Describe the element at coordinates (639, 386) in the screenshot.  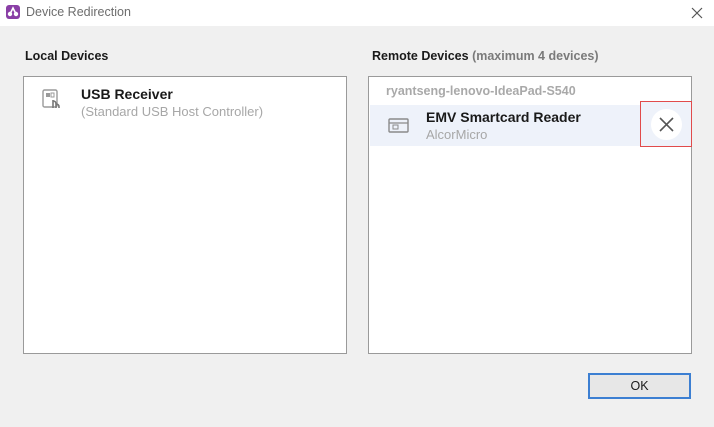
I see `ok-button: OK` at that location.